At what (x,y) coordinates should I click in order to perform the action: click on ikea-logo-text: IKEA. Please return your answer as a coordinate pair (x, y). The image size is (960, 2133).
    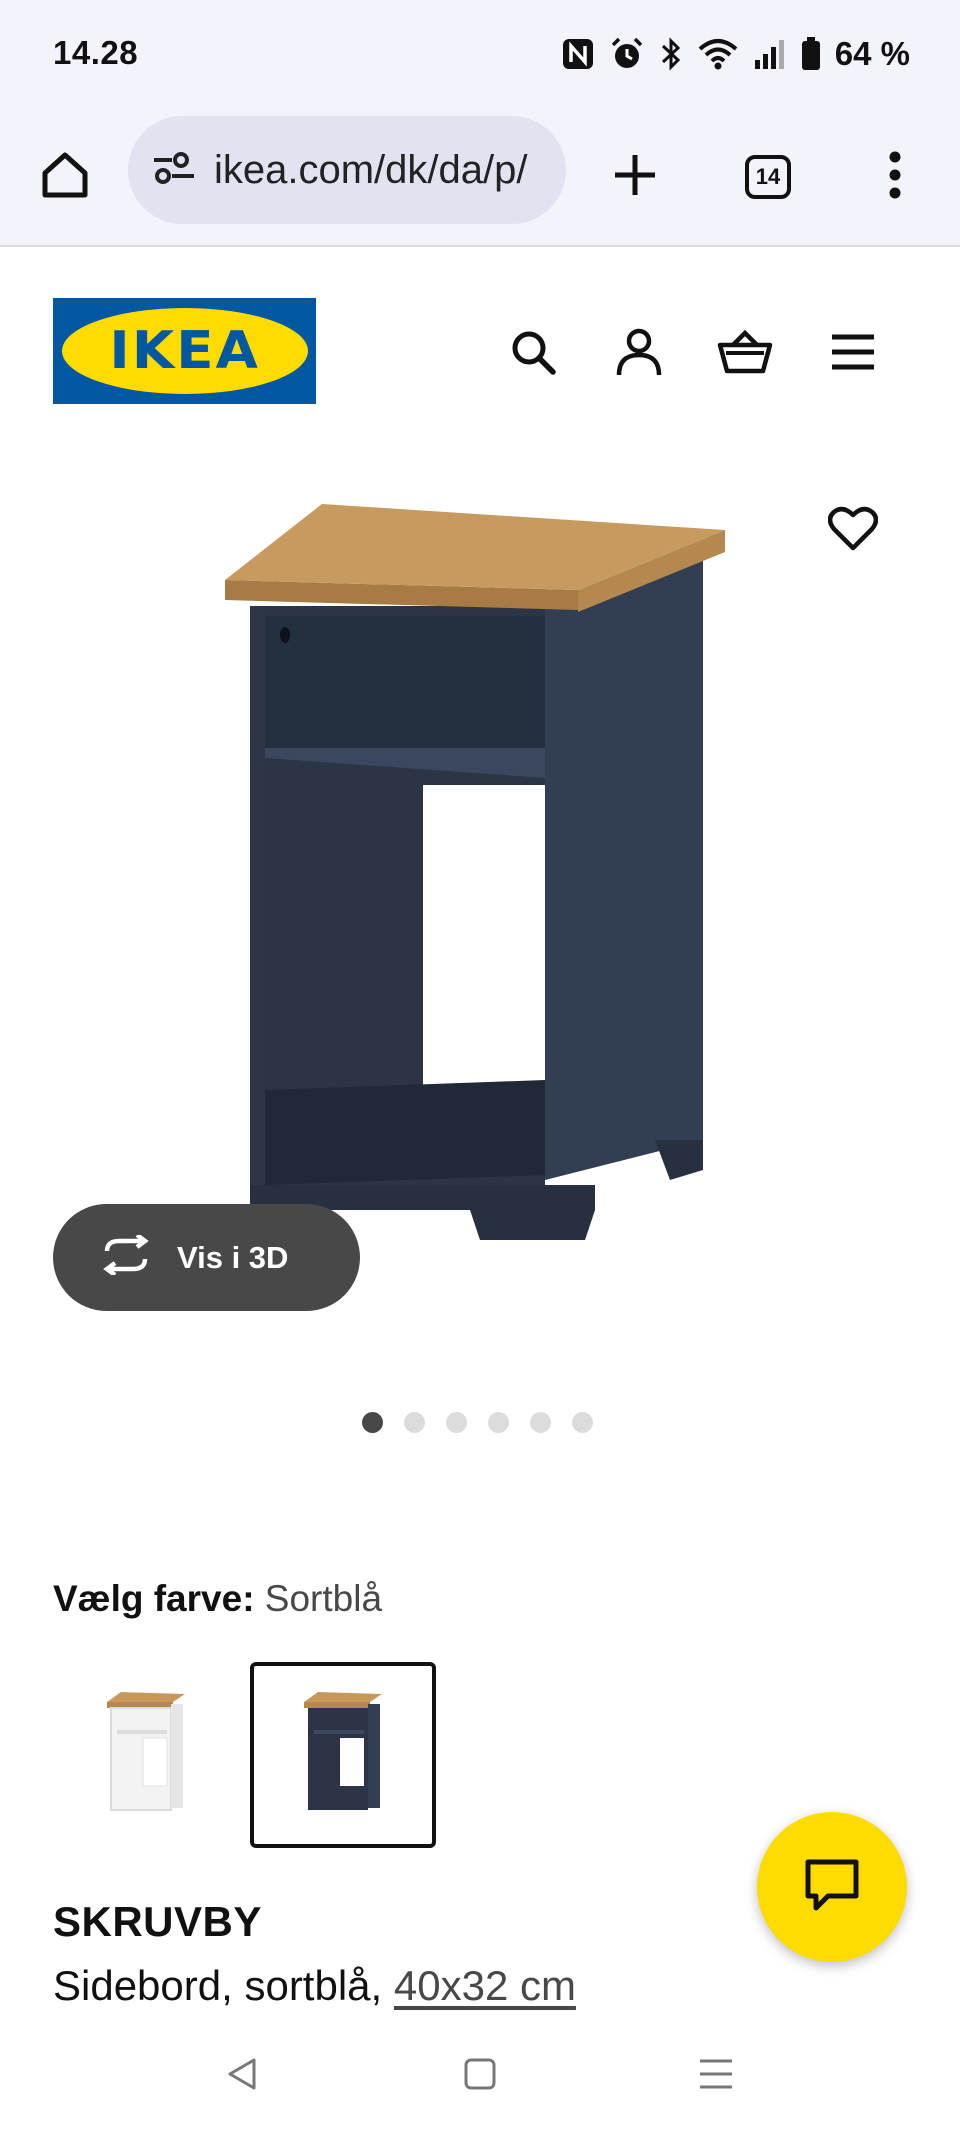
    Looking at the image, I should click on (184, 351).